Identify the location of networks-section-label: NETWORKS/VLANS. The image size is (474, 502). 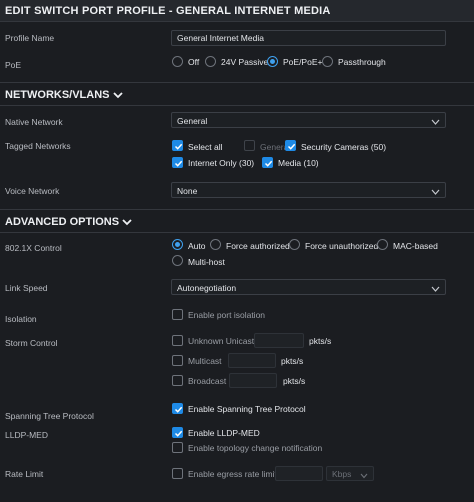
(57, 95).